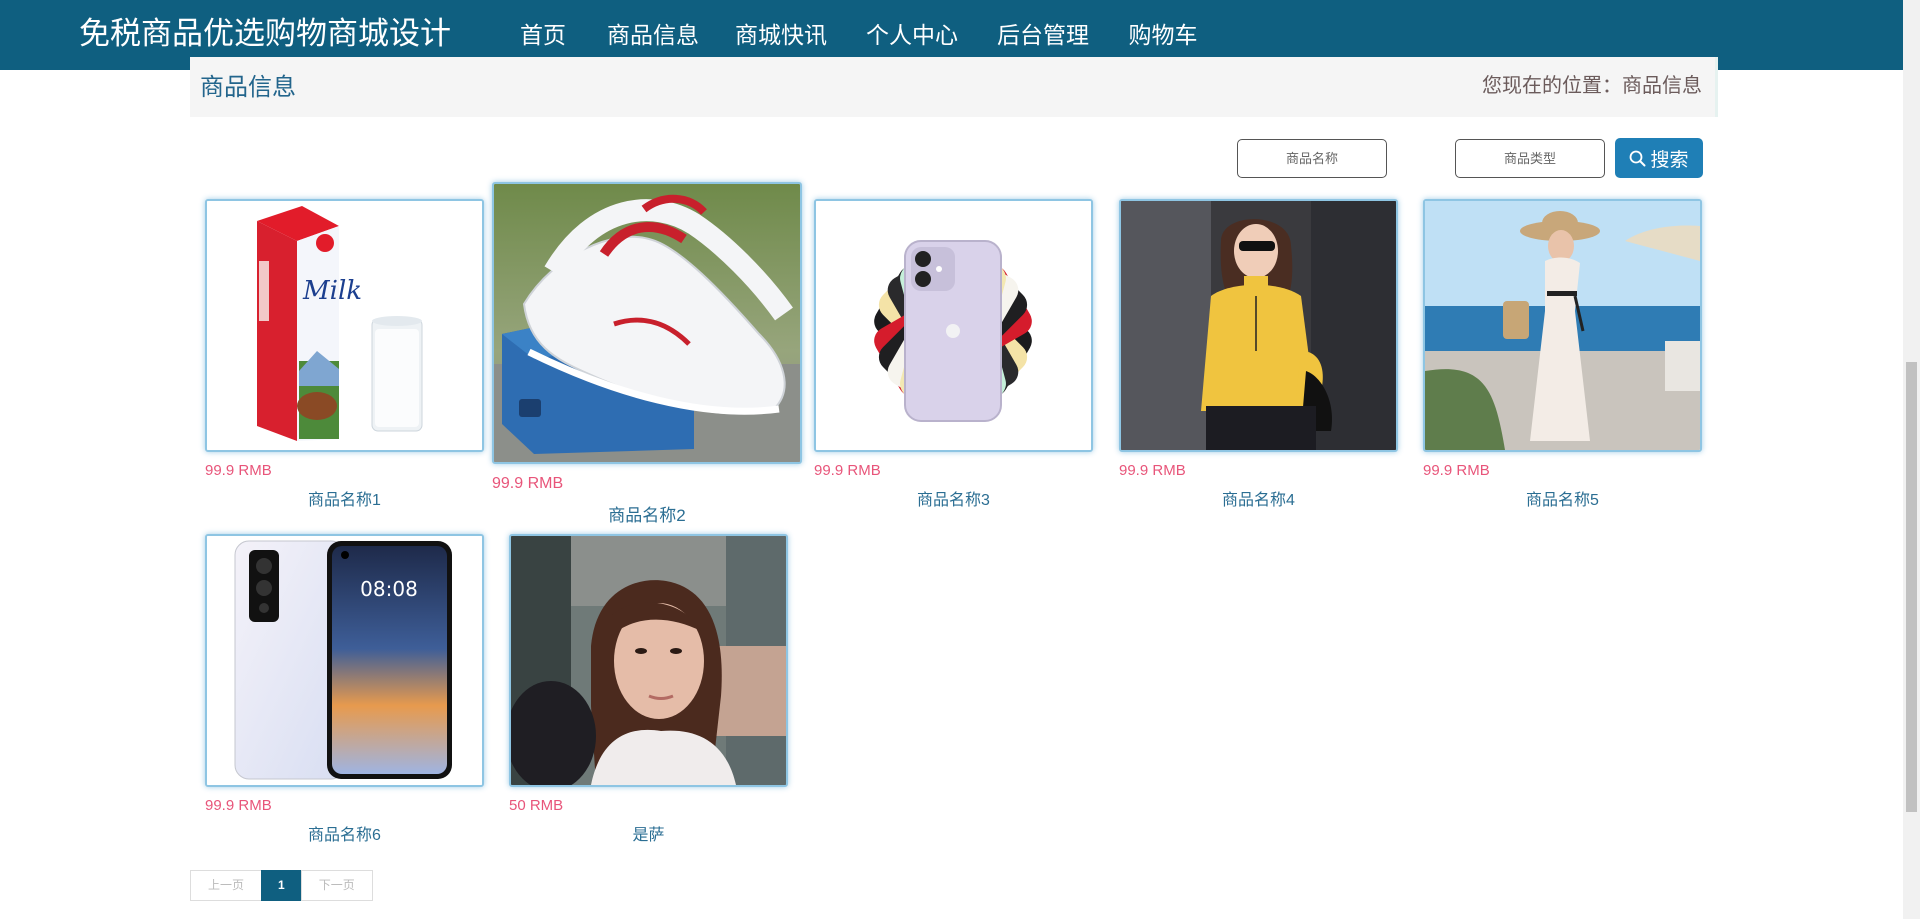 This screenshot has width=1920, height=919. Describe the element at coordinates (953, 325) in the screenshot. I see `product-image-smartphone` at that location.